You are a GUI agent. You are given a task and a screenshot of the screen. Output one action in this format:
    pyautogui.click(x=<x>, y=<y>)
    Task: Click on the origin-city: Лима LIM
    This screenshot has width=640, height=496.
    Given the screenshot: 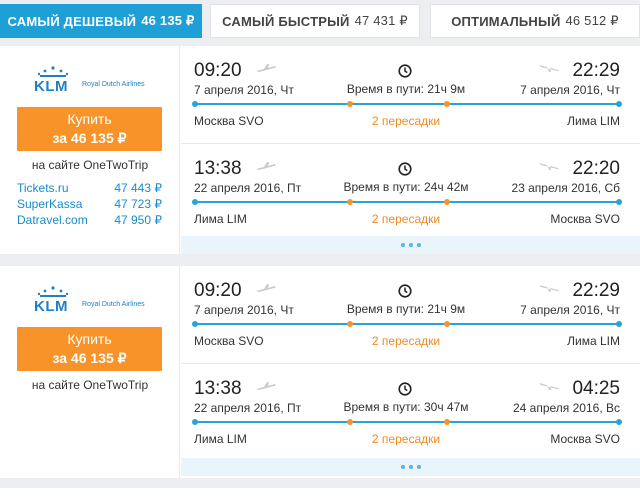 What is the action you would take?
    pyautogui.click(x=220, y=219)
    